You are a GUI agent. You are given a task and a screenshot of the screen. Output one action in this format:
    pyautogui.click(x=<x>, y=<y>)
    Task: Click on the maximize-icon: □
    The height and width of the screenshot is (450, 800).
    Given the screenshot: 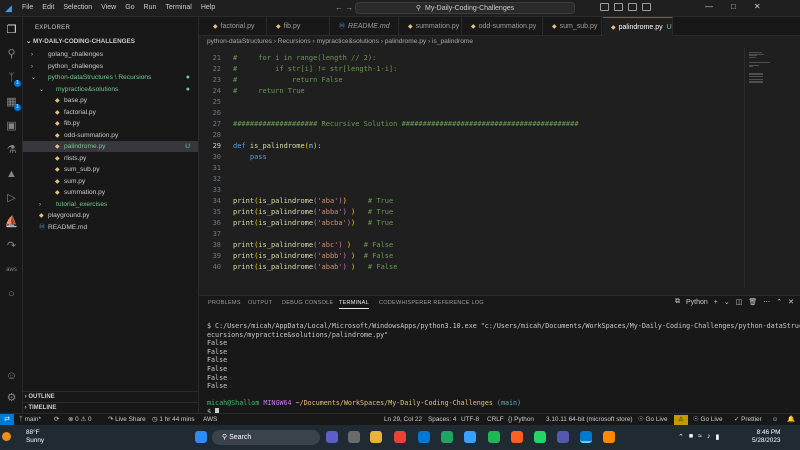 What is the action you would take?
    pyautogui.click(x=733, y=6)
    